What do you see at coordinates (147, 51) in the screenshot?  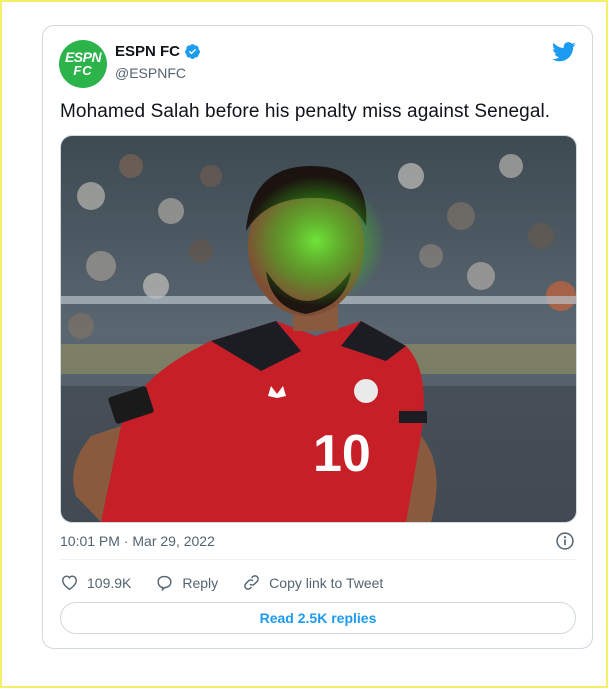 I see `author-display-name: ESPN FC` at bounding box center [147, 51].